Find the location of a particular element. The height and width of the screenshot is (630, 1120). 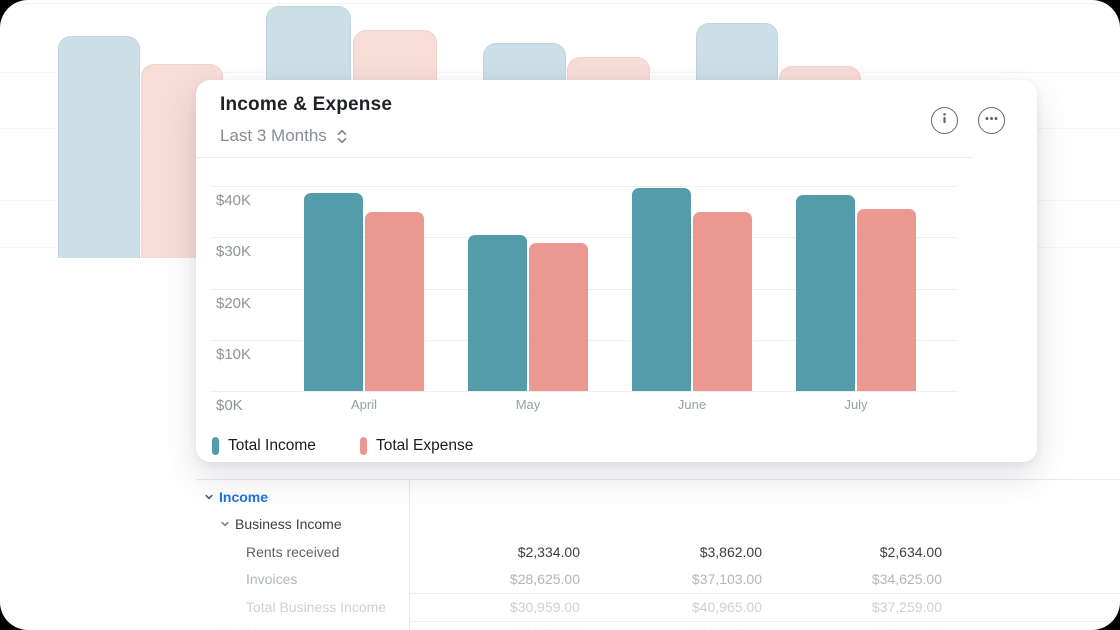

legend-label: Total Income is located at coordinates (272, 445).